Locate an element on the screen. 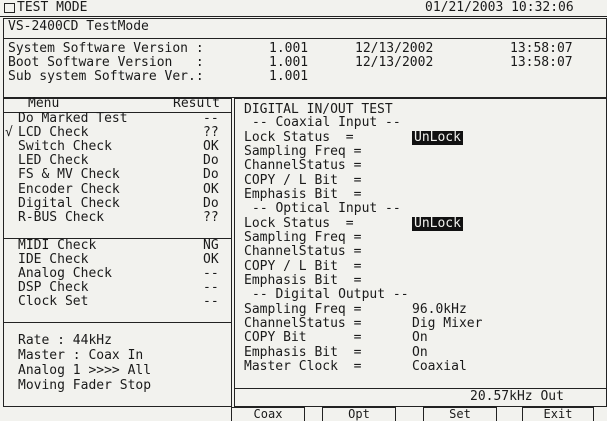 The image size is (607, 421). exit-softkey: Exit is located at coordinates (558, 414).